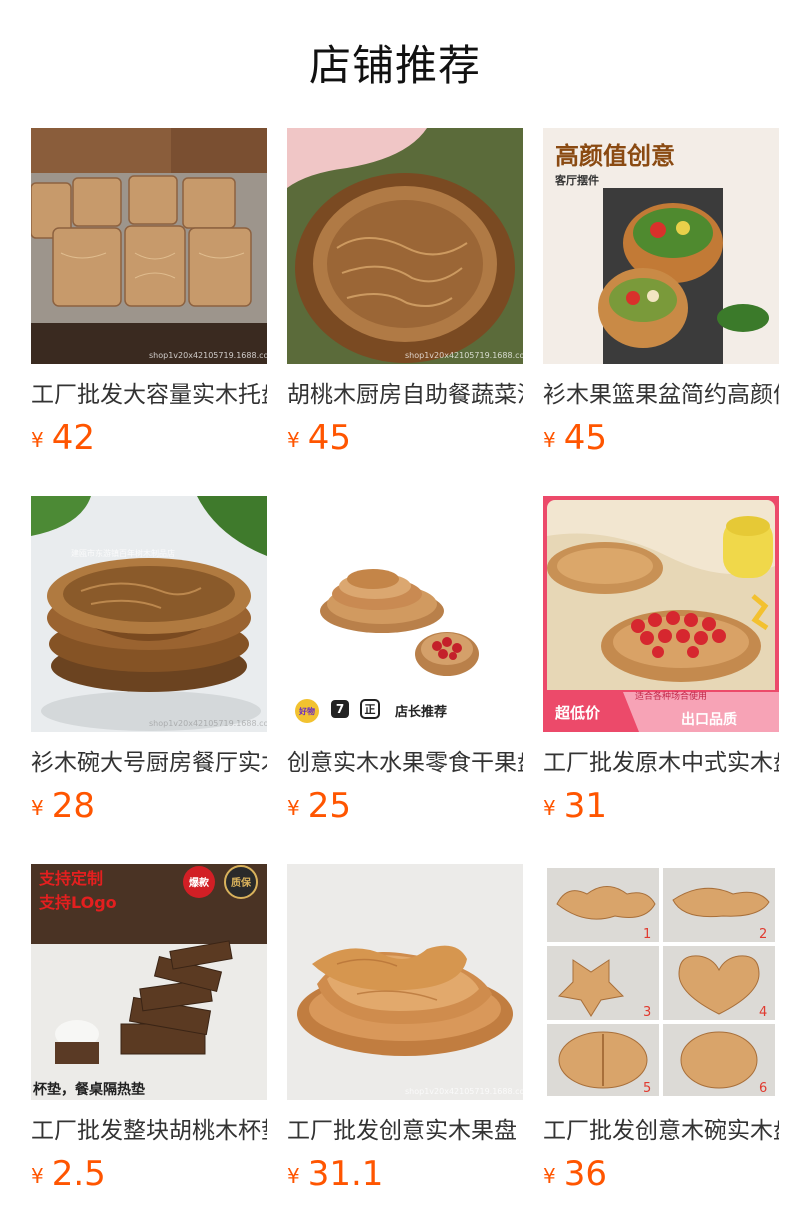 Image resolution: width=790 pixels, height=1232 pixels. What do you see at coordinates (241, 882) in the screenshot?
I see `tag-warranty: 质保` at bounding box center [241, 882].